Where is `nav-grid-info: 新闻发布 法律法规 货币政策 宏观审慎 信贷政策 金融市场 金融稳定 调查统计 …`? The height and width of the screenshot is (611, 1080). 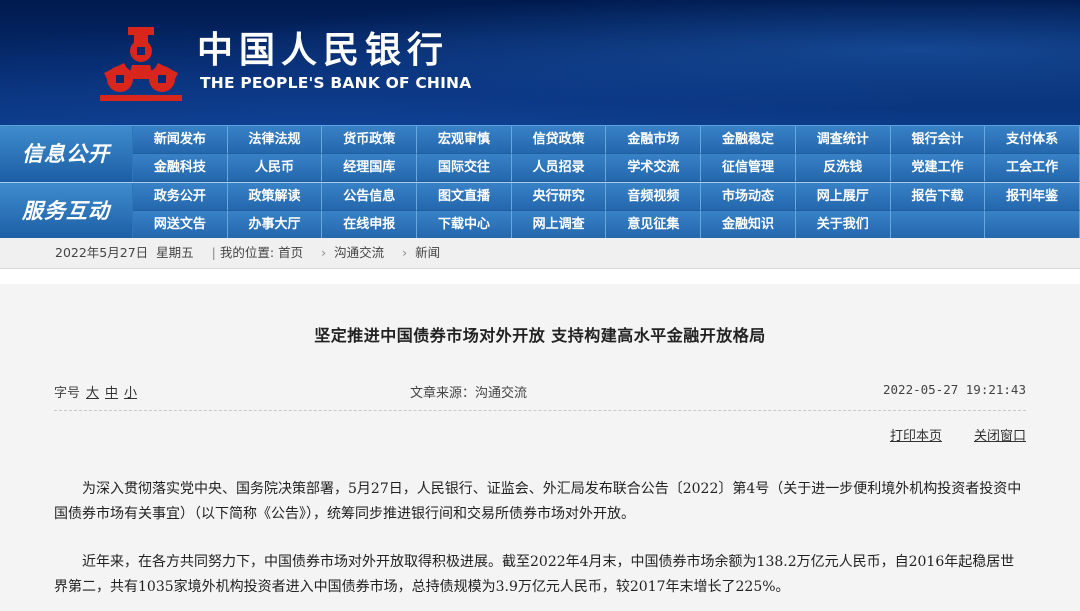 nav-grid-info: 新闻发布 法律法规 货币政策 宏观审慎 信贷政策 金融市场 金融稳定 调查统计 … is located at coordinates (606, 154).